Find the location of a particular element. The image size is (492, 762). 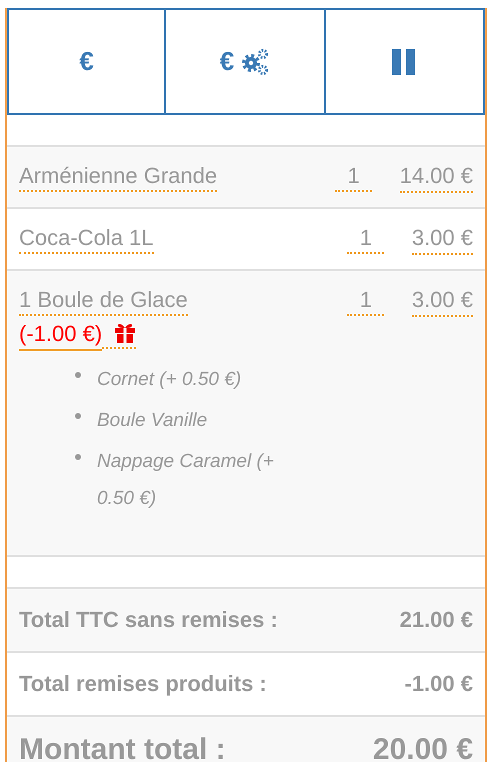

item-discount: (-1.00 €) is located at coordinates (60, 336).